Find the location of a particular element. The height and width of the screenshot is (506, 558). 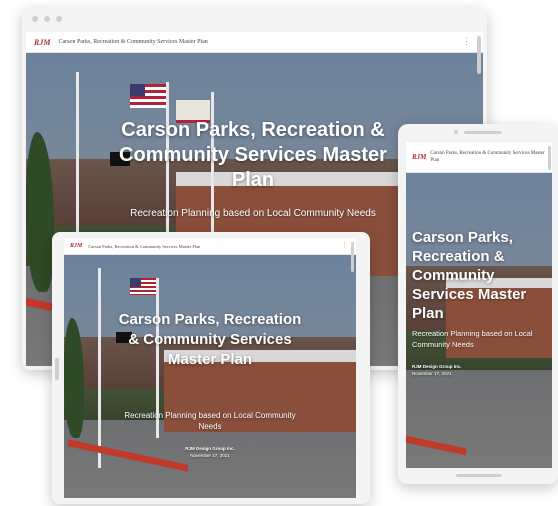

flag-pole is located at coordinates (99, 368).